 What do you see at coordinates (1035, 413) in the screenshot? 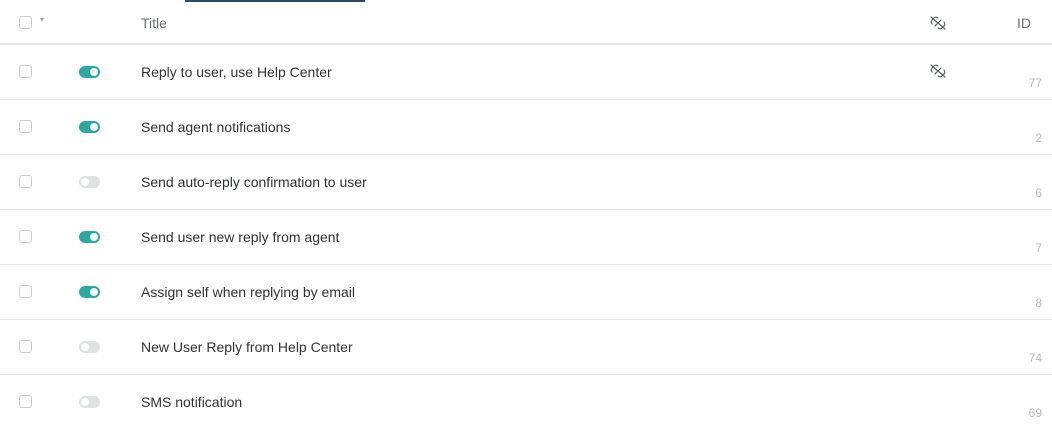
I see `row-id: 69` at bounding box center [1035, 413].